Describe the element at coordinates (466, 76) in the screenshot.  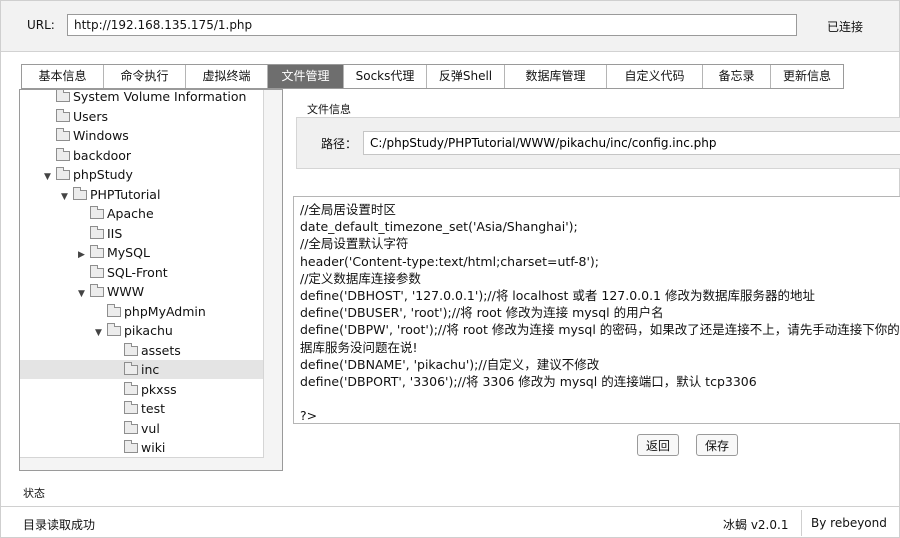
I see `tab-5: 反弹Shell` at that location.